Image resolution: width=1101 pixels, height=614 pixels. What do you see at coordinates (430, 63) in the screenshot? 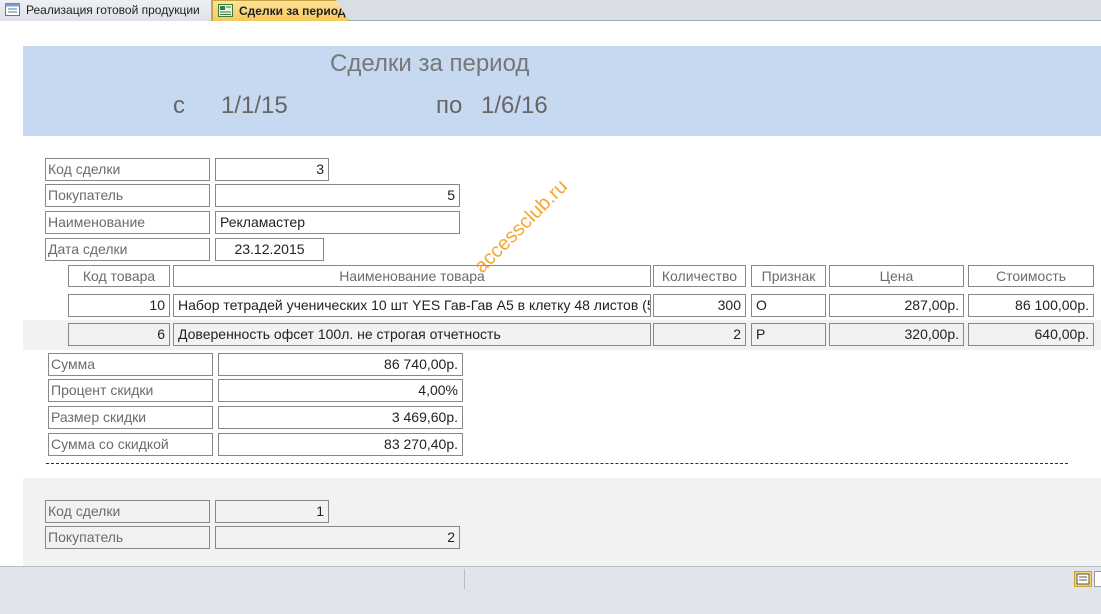
I see `report-title: Сделки за период` at bounding box center [430, 63].